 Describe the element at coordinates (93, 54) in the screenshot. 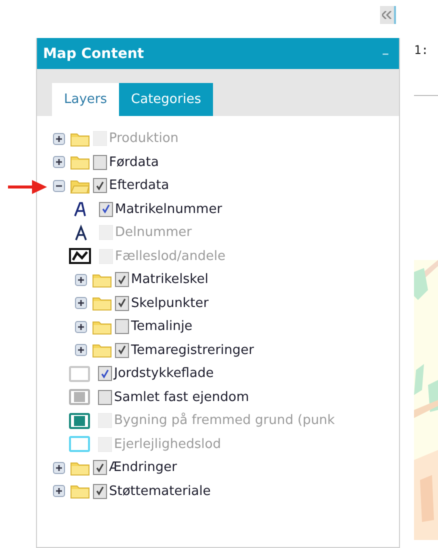

I see `panel-title: Map Content` at that location.